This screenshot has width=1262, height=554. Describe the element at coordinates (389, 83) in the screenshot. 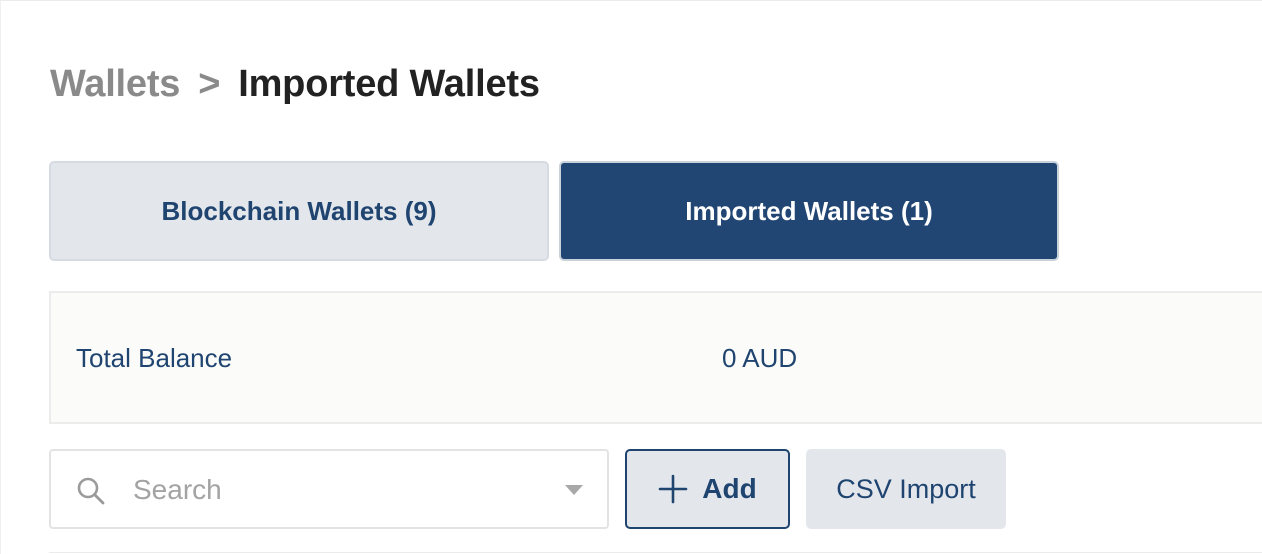

I see `page-title: Imported Wallets` at that location.